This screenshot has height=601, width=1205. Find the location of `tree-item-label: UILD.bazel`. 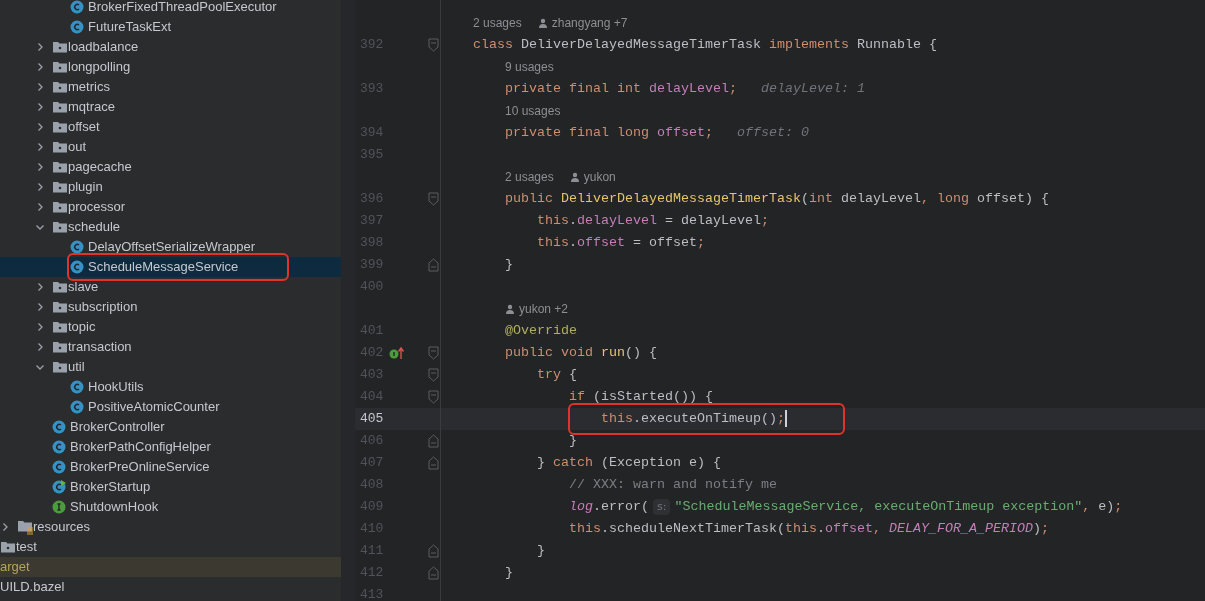

tree-item-label: UILD.bazel is located at coordinates (32, 587).